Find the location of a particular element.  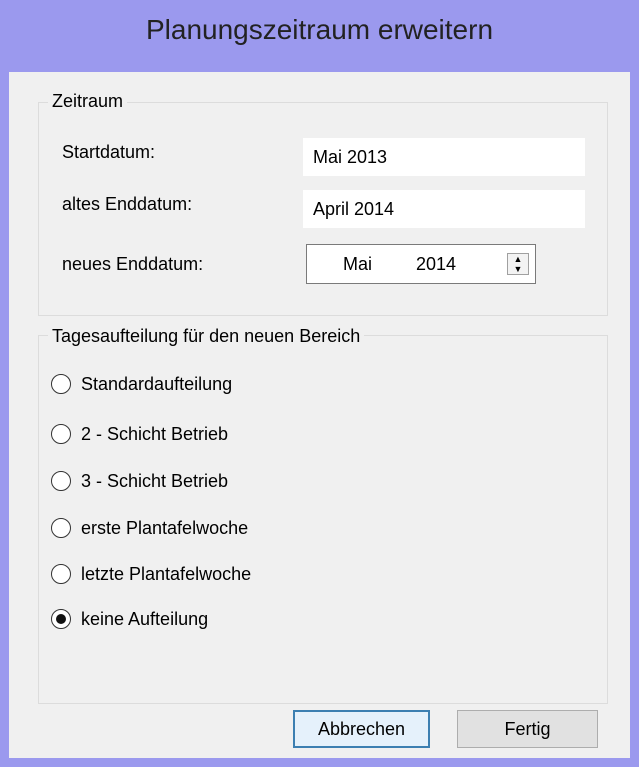

radio-label: keine Aufteilung is located at coordinates (144, 619).